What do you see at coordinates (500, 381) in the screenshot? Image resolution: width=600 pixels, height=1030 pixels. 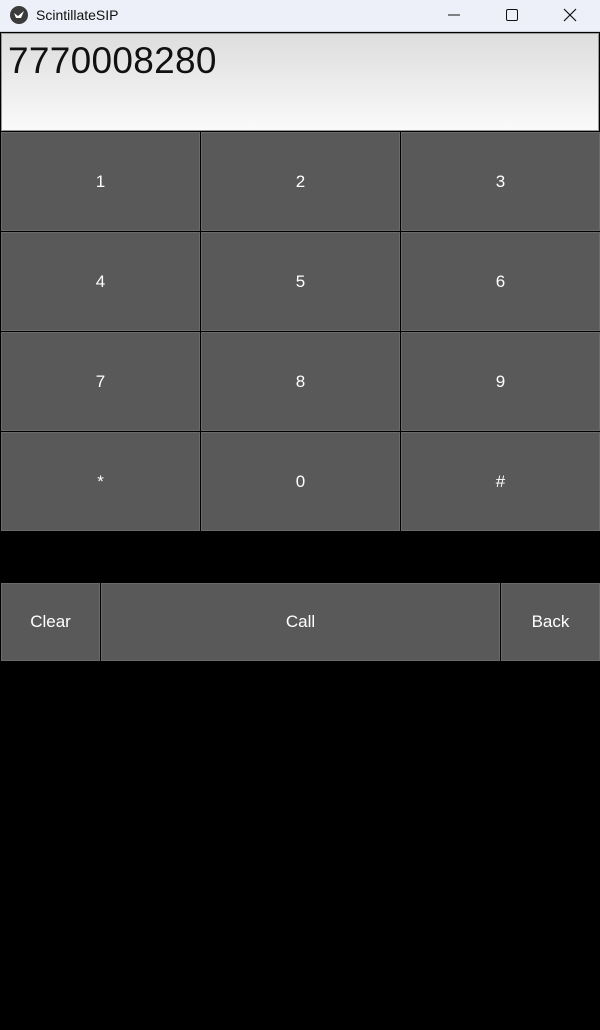 I see `key-9: 9` at bounding box center [500, 381].